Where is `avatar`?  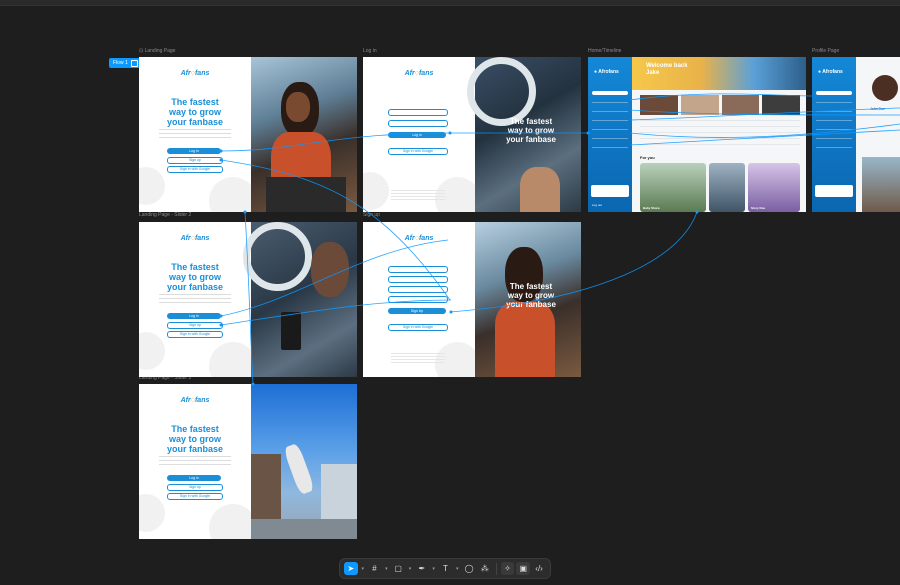
avatar is located at coordinates (885, 88).